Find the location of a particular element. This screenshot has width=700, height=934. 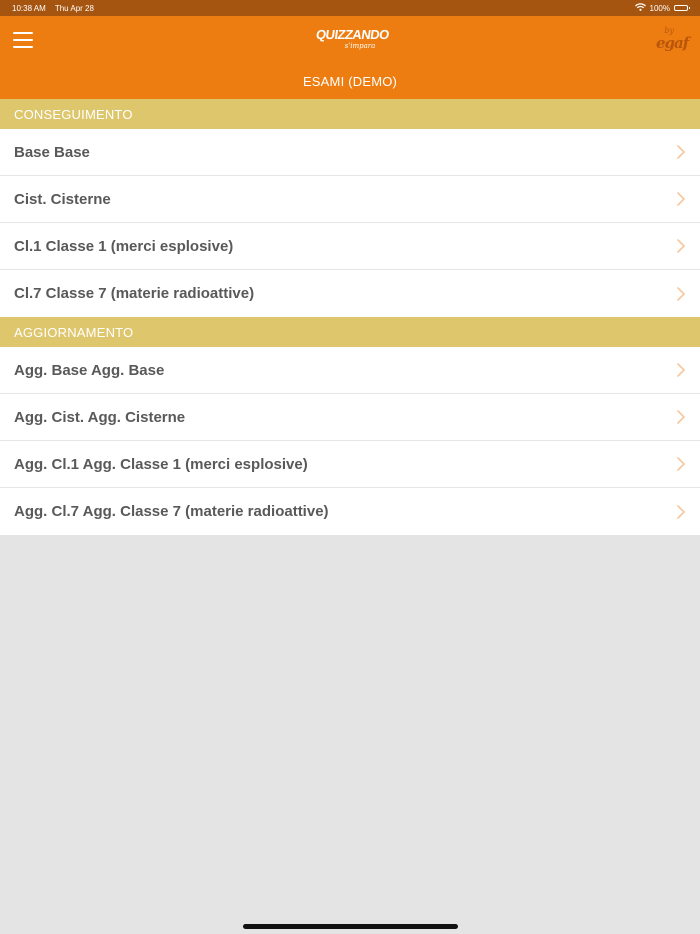

section-title: AGGIORNAMENTO is located at coordinates (74, 332).